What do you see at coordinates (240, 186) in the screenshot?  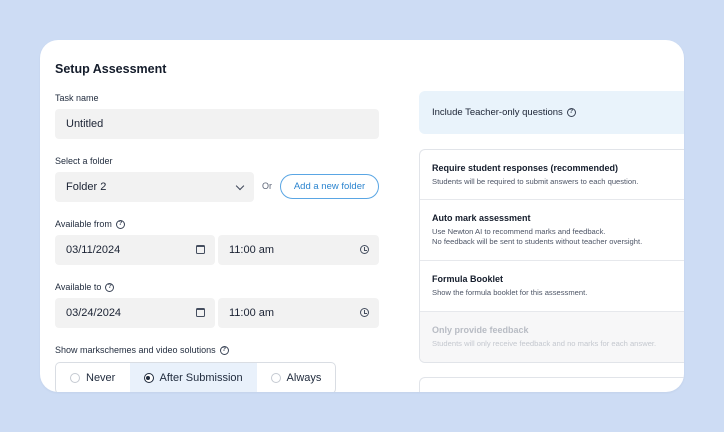 I see `chevron-down-icon` at bounding box center [240, 186].